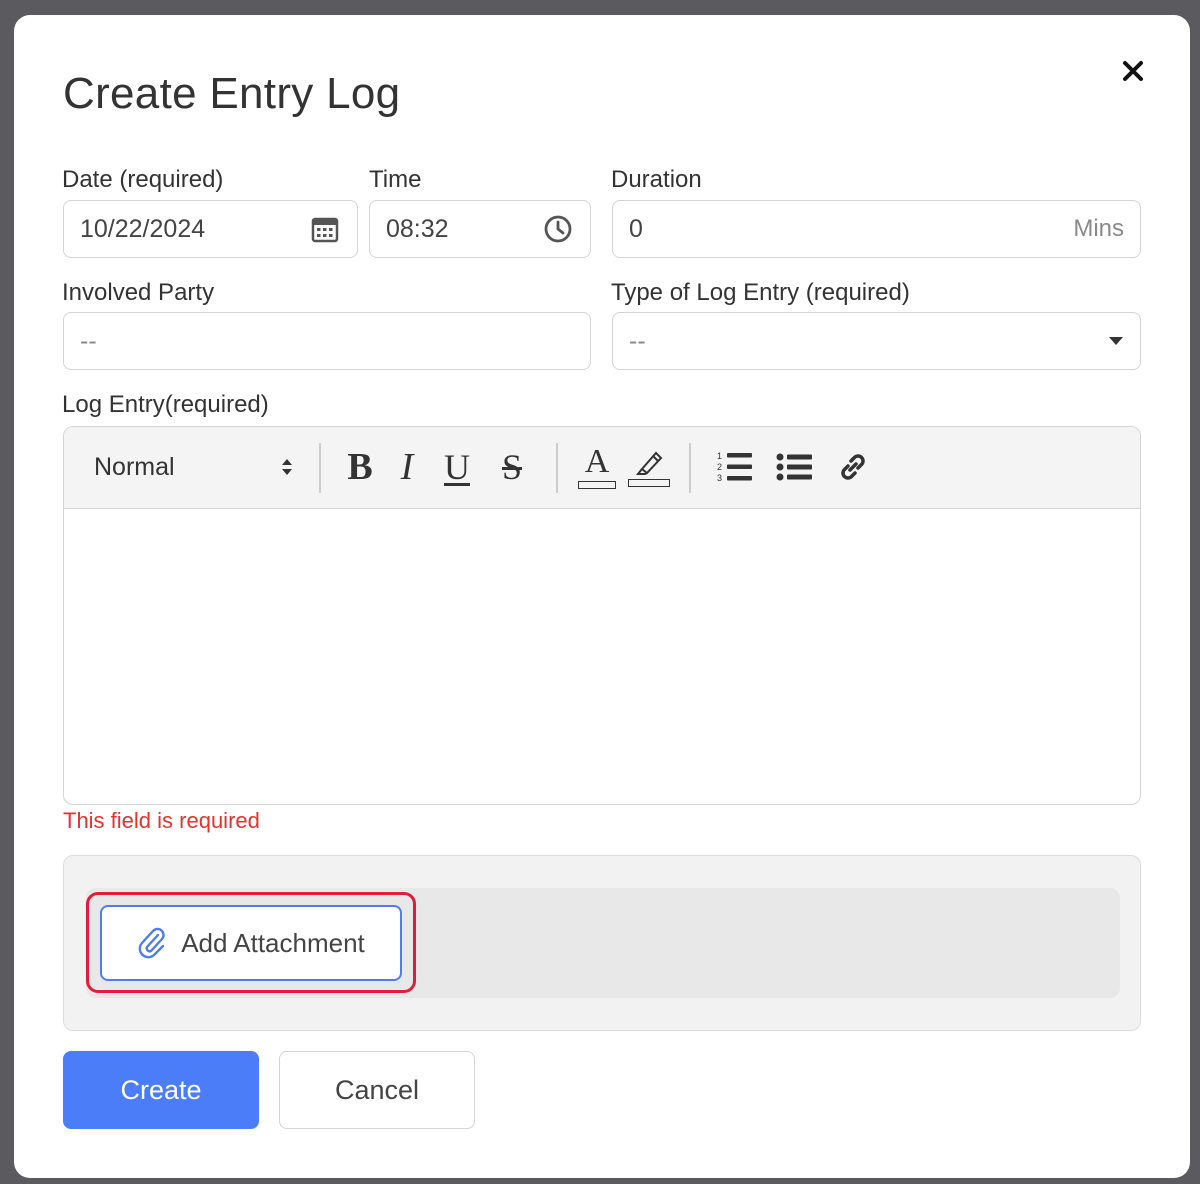  I want to click on strikethrough-icon: S, so click(512, 467).